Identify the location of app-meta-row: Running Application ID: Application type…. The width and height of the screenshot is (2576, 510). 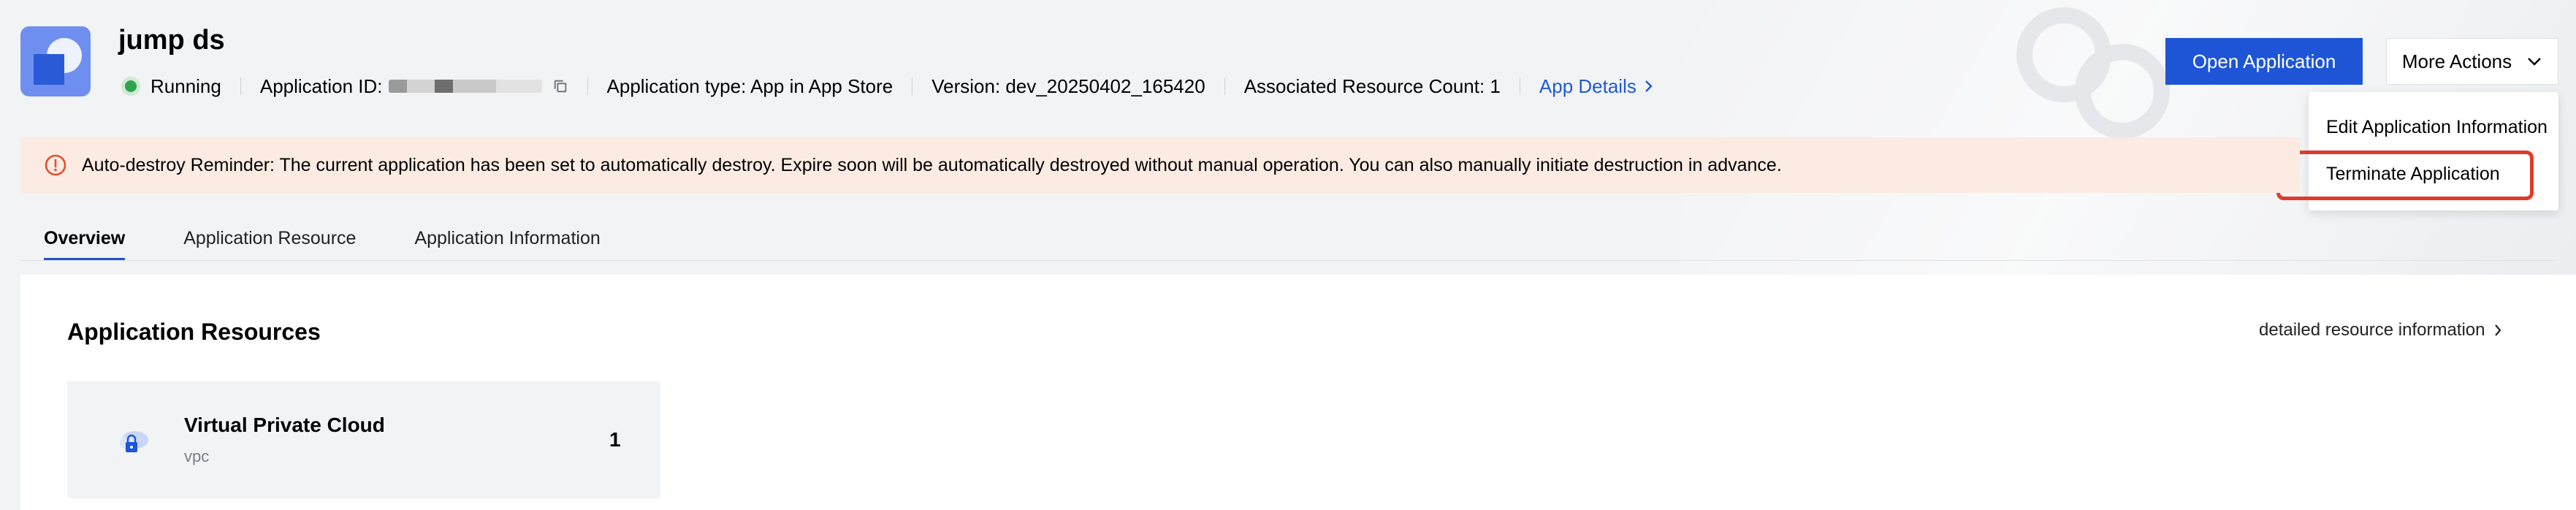
(888, 86).